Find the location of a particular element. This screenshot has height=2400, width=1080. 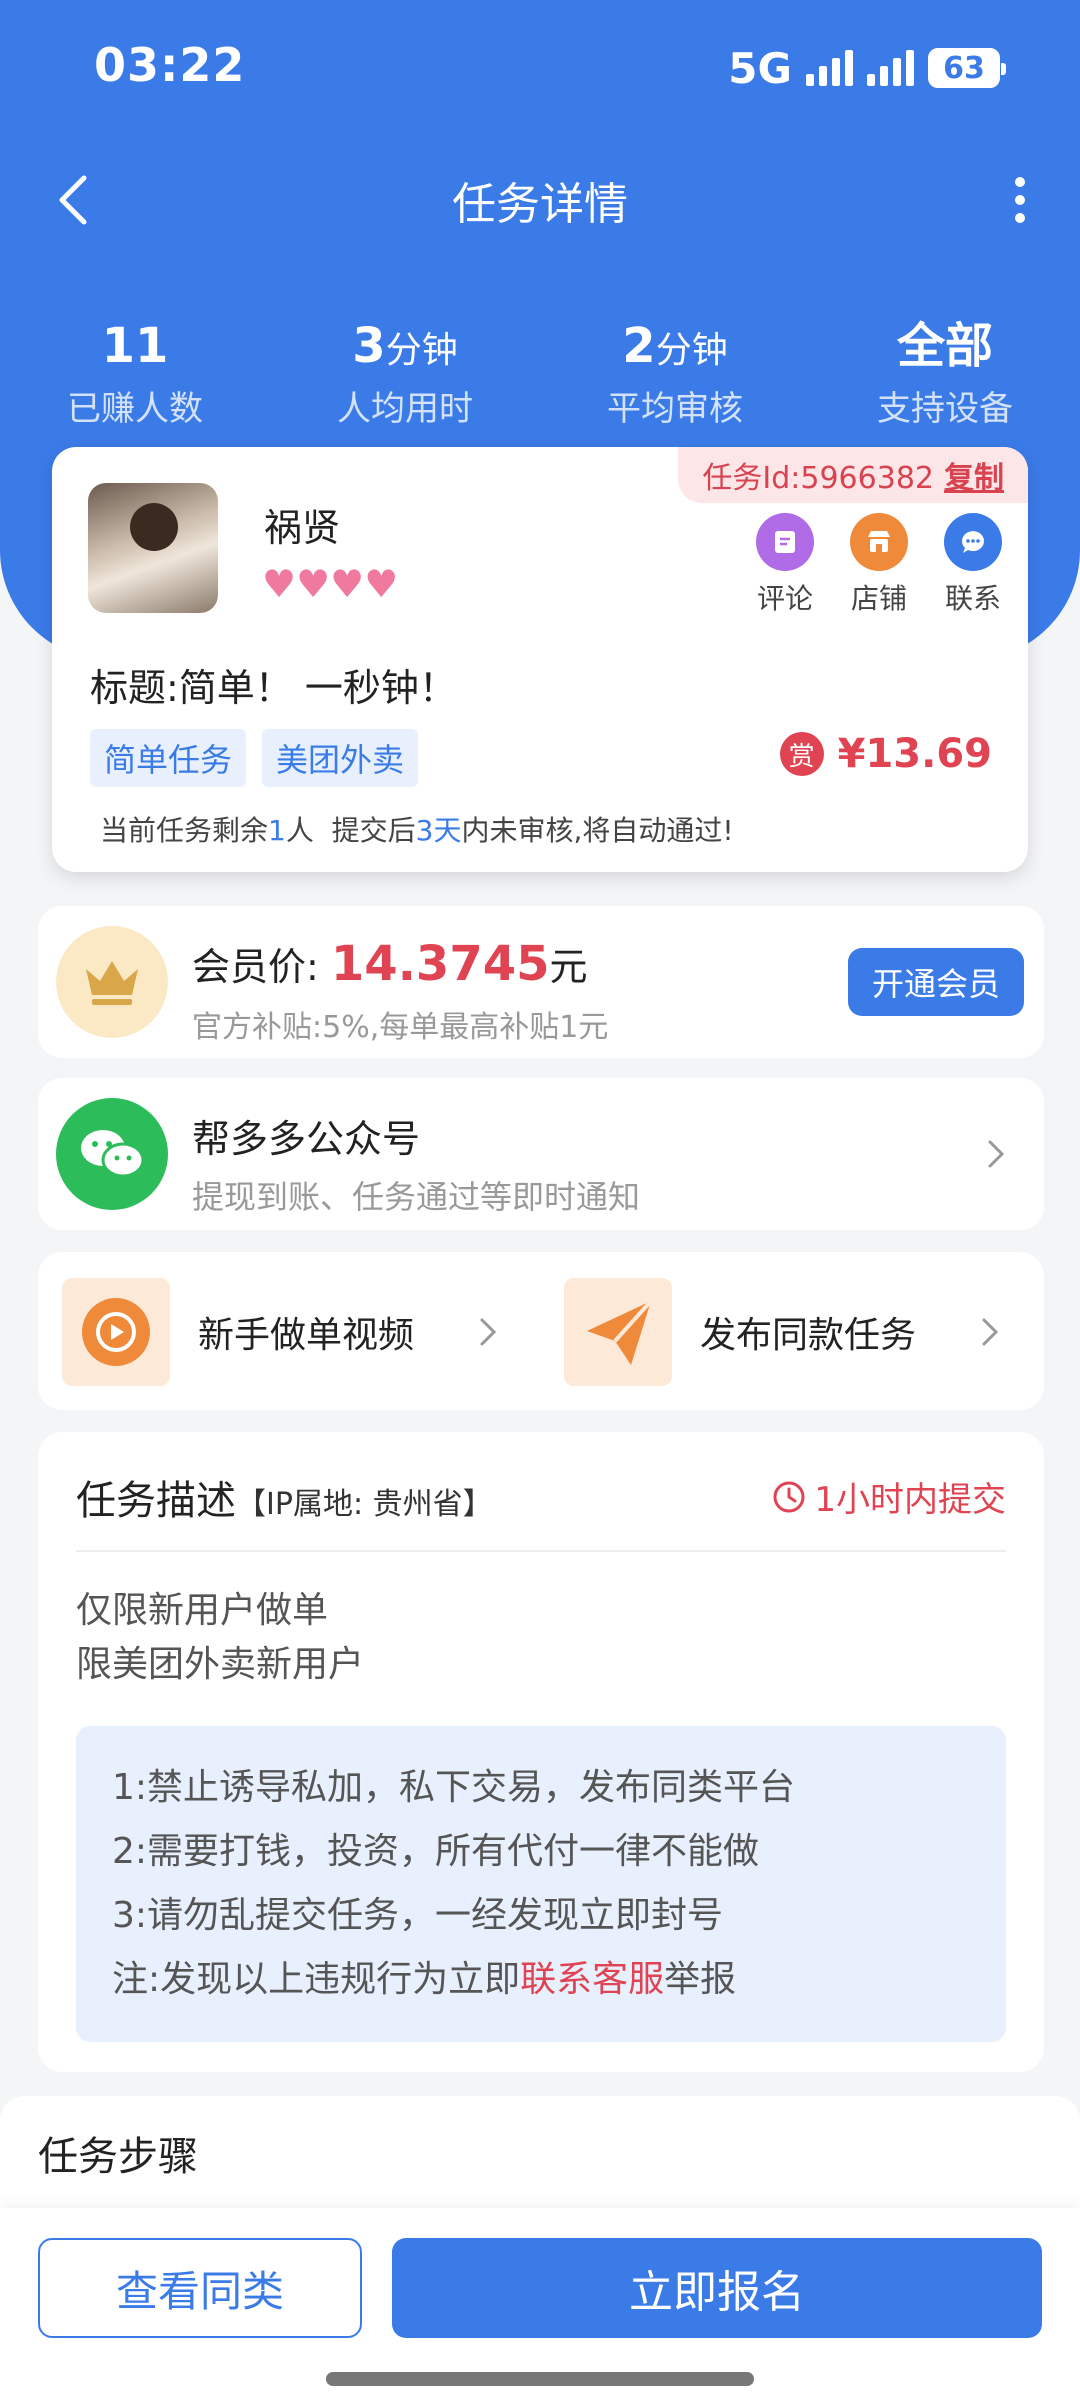

remain-days: 3天 is located at coordinates (438, 830).